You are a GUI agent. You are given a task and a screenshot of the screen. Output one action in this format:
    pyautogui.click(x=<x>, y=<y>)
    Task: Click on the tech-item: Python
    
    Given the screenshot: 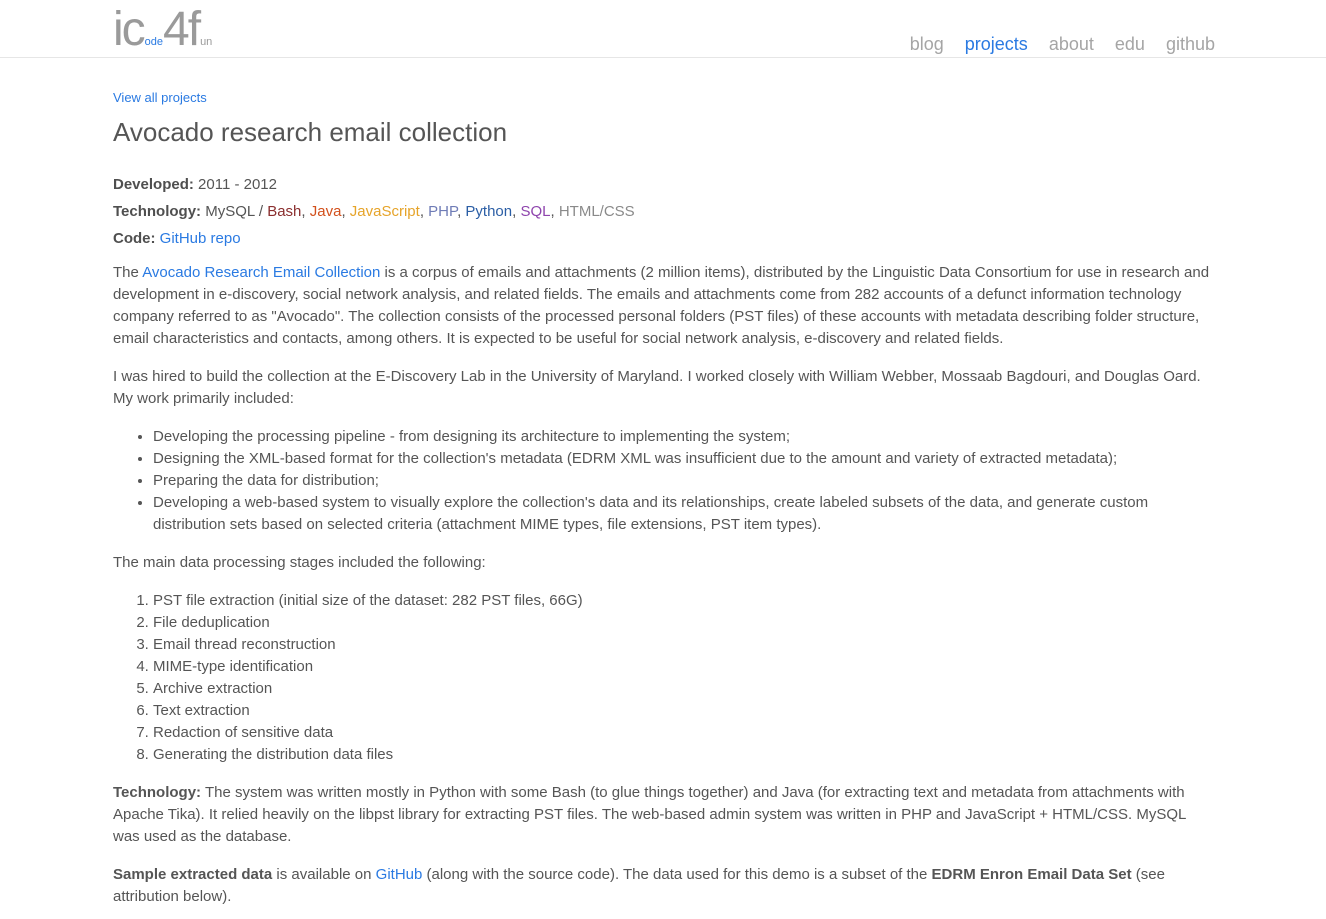 What is the action you would take?
    pyautogui.click(x=489, y=211)
    